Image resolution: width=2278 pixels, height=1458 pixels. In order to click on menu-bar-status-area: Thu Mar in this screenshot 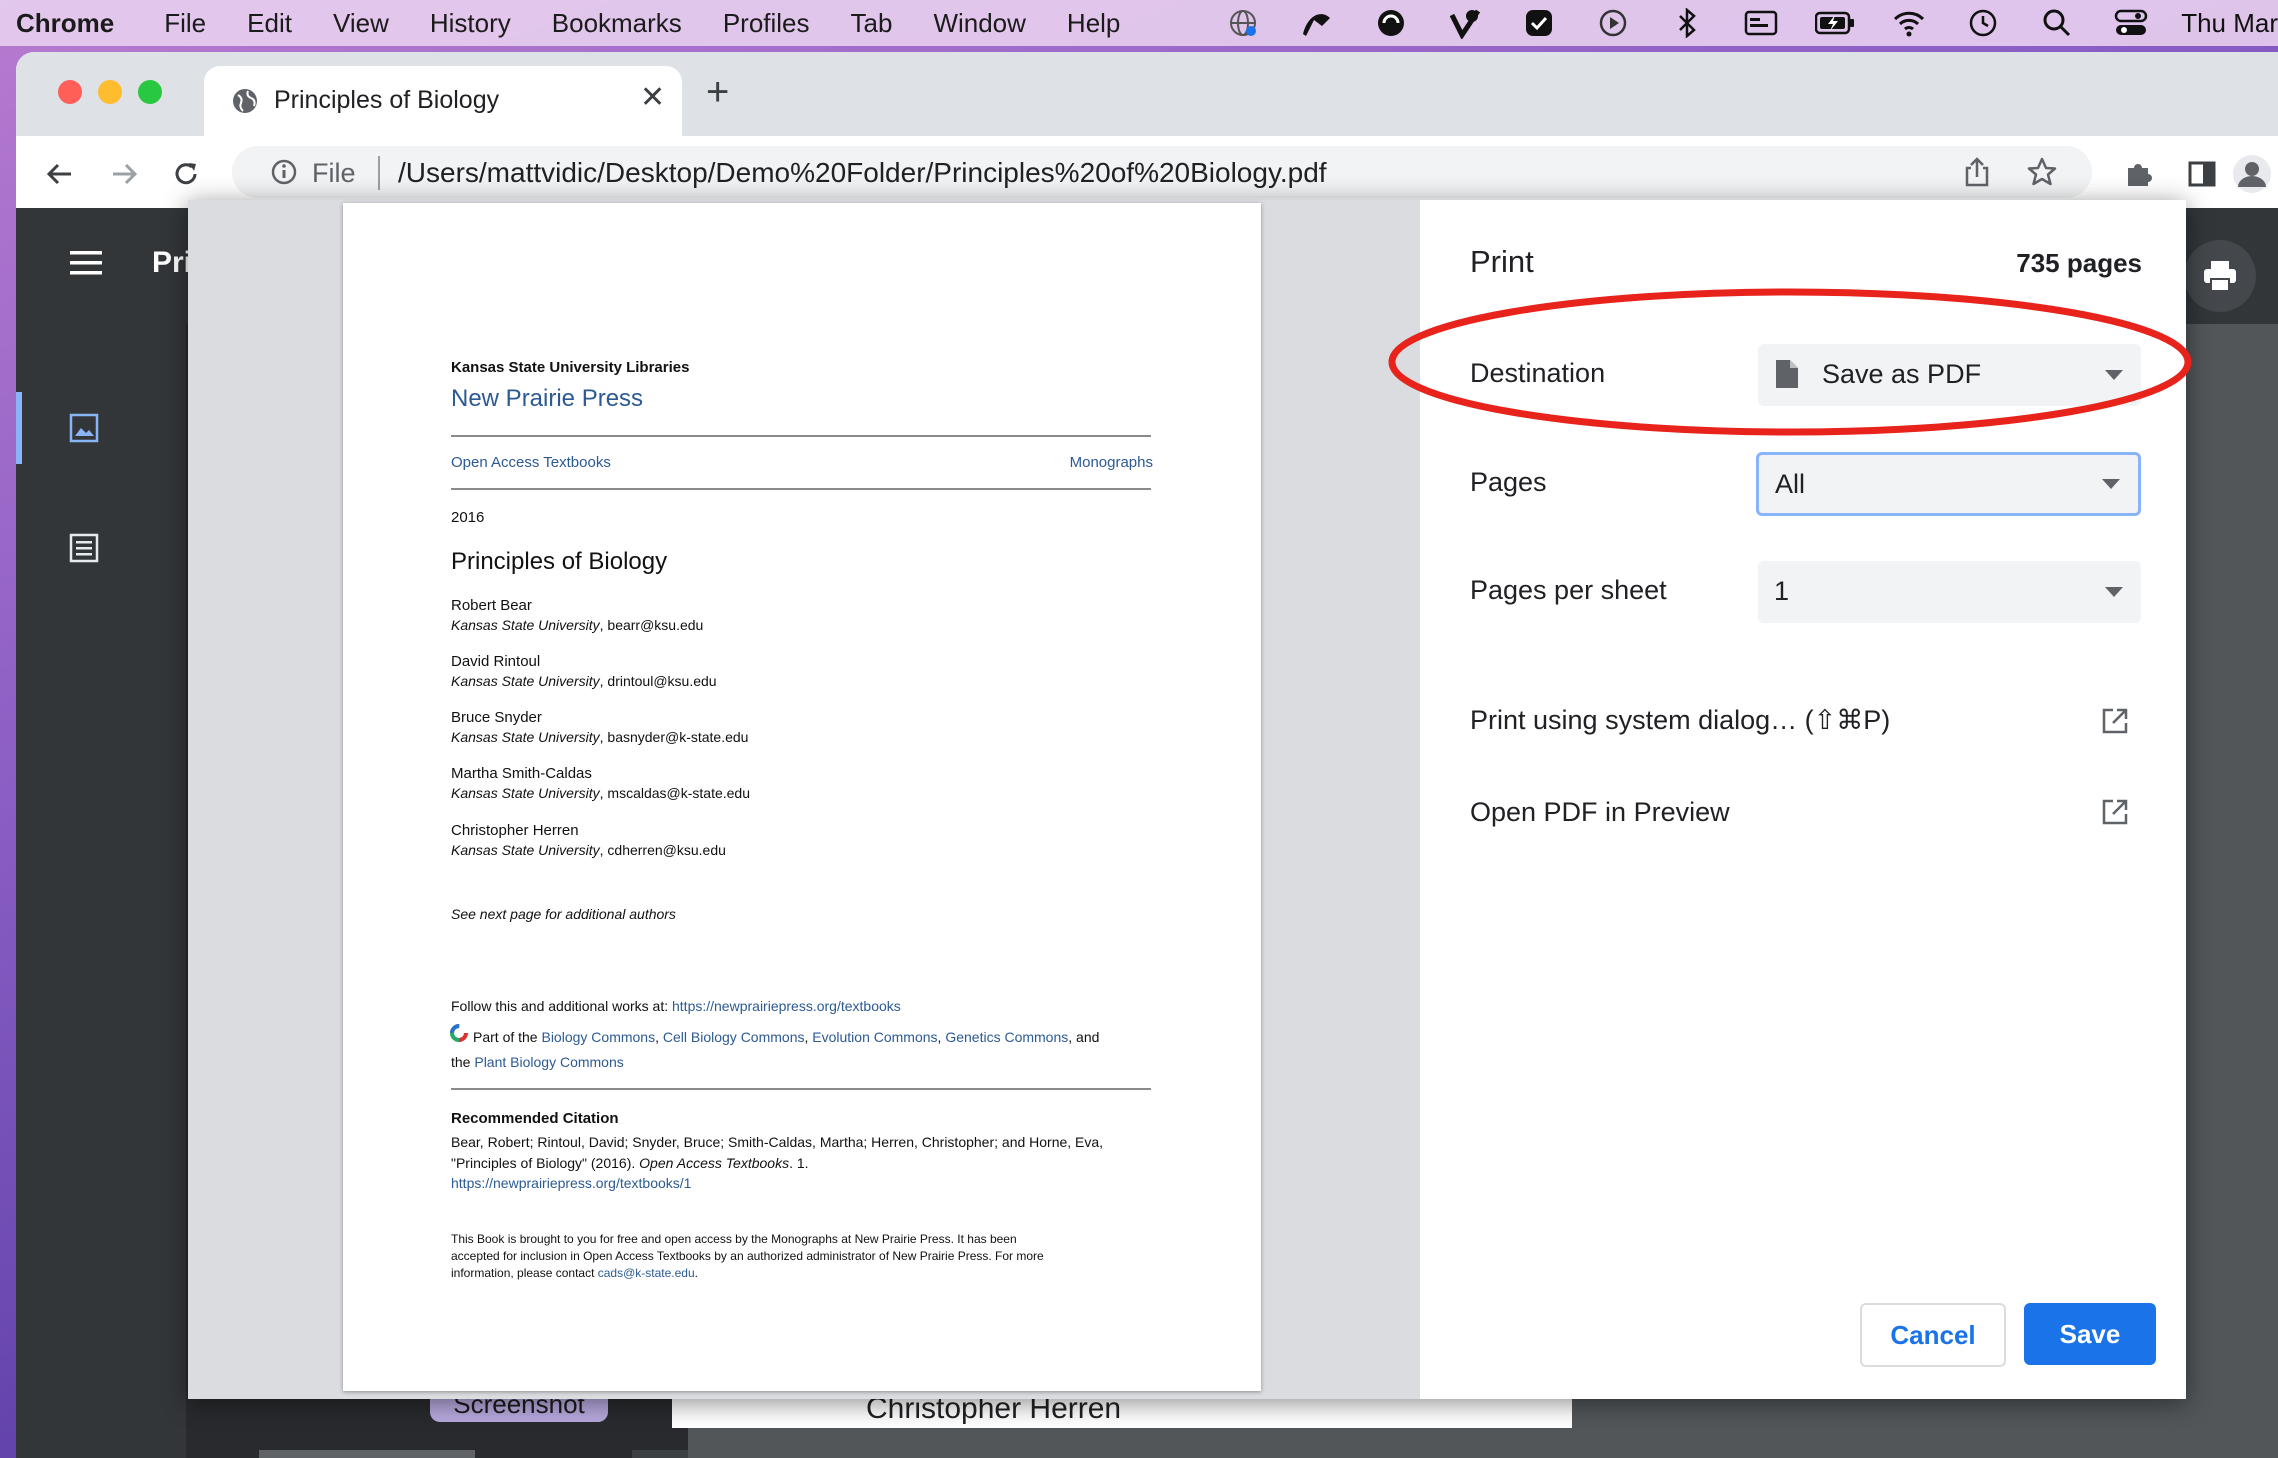, I will do `click(1733, 23)`.